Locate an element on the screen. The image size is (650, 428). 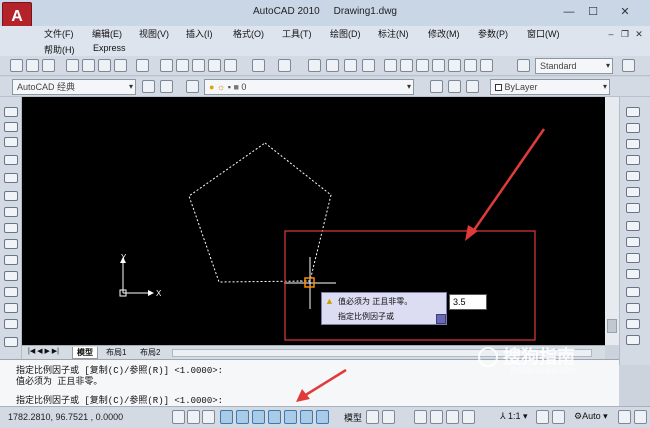
make-block-icon is located at coordinates (11, 308).